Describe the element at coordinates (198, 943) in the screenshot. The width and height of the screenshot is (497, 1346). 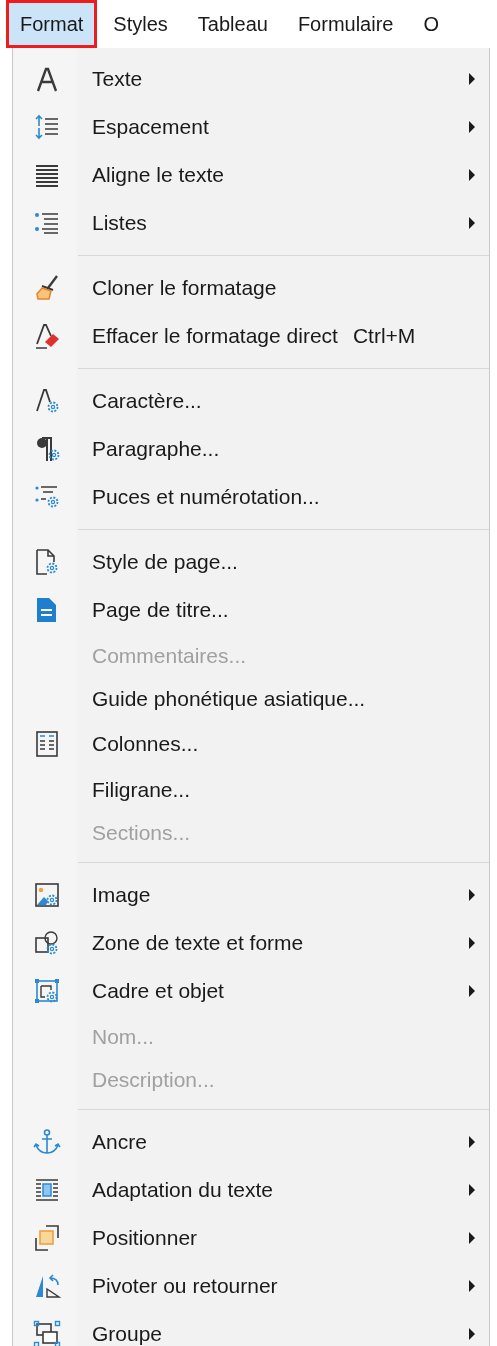
I see `menu-item-label: Zone de texte et forme` at that location.